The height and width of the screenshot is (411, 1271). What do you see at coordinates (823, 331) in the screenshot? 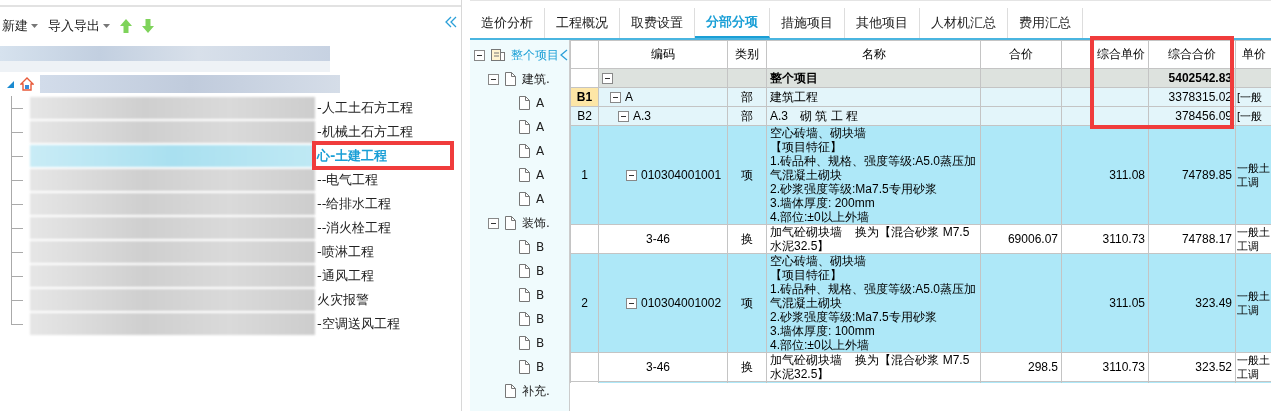
I see `description-line: 3.墙体厚度: 100mm` at bounding box center [823, 331].